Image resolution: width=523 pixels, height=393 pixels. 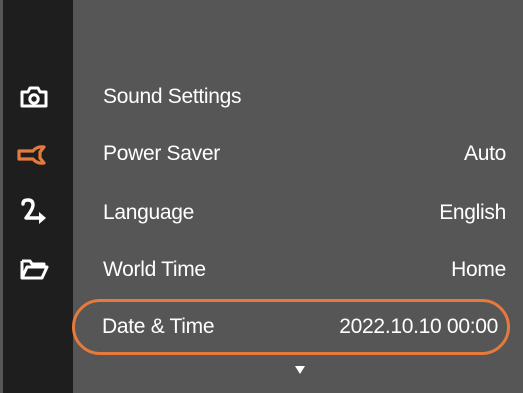 What do you see at coordinates (154, 269) in the screenshot?
I see `menu-item-label: World Time` at bounding box center [154, 269].